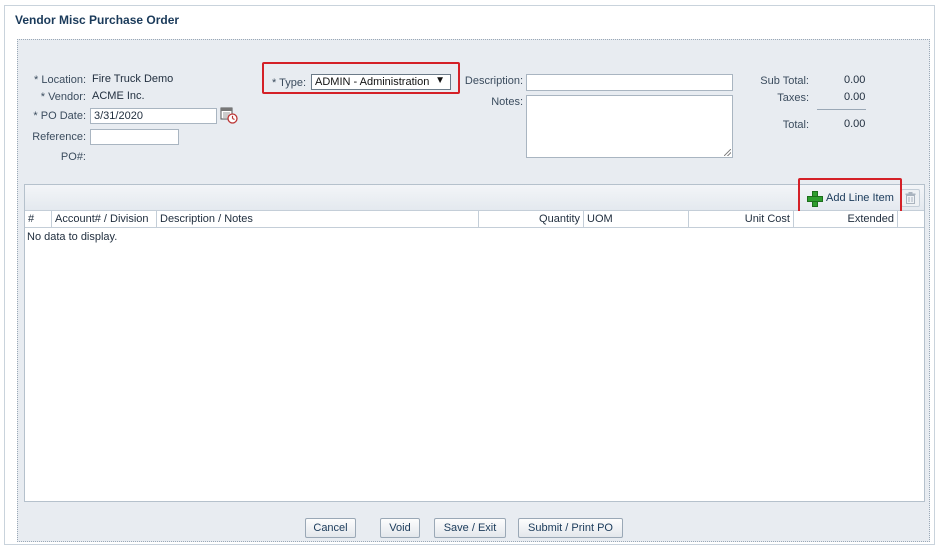 This screenshot has width=941, height=550. Describe the element at coordinates (846, 219) in the screenshot. I see `column-header-extended: Extended` at that location.